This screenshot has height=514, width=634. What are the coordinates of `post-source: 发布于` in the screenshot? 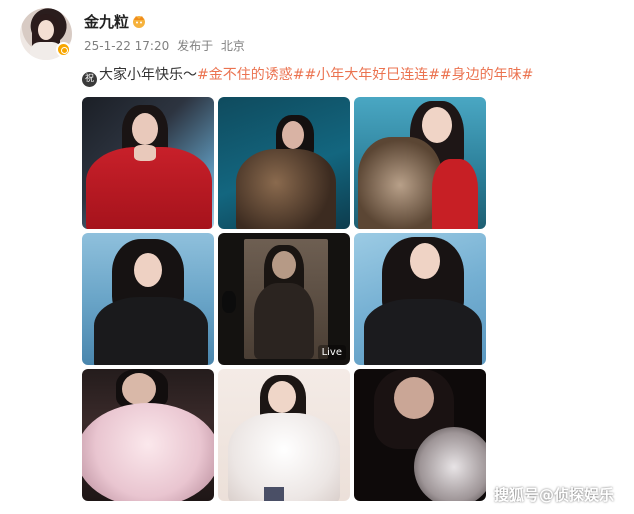 It's located at (195, 46).